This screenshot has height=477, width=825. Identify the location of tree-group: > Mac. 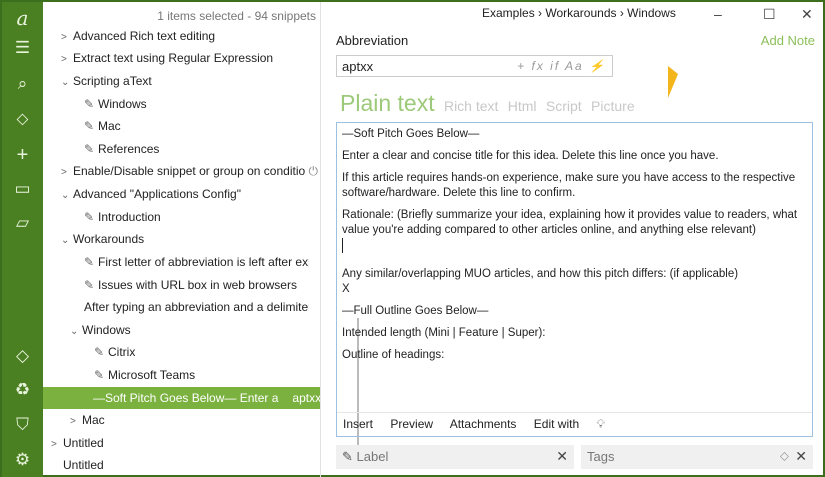
(87, 420).